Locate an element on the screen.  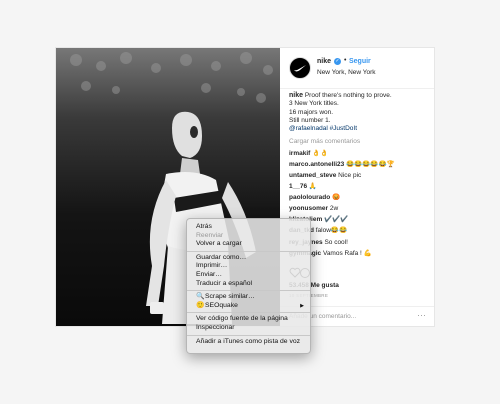
menu-item-view-source: Ver código fuente de la página is located at coordinates (248, 319).